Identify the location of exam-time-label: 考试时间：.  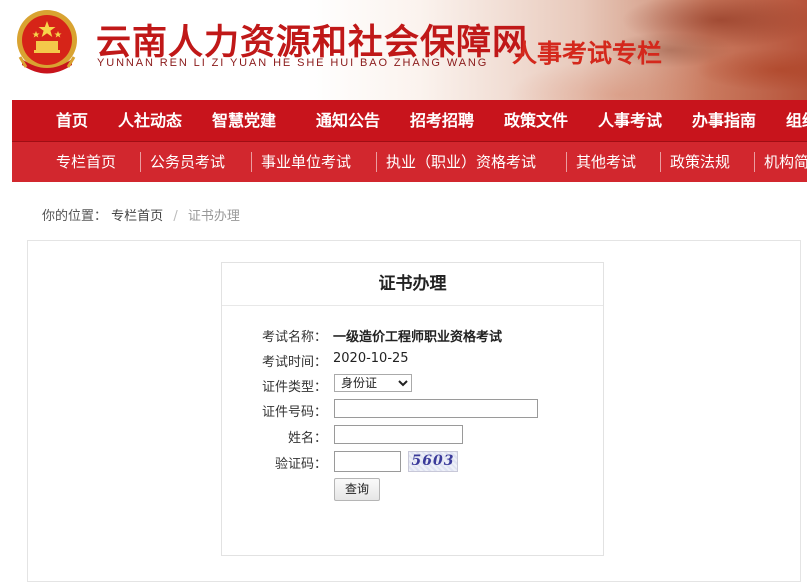
(294, 362).